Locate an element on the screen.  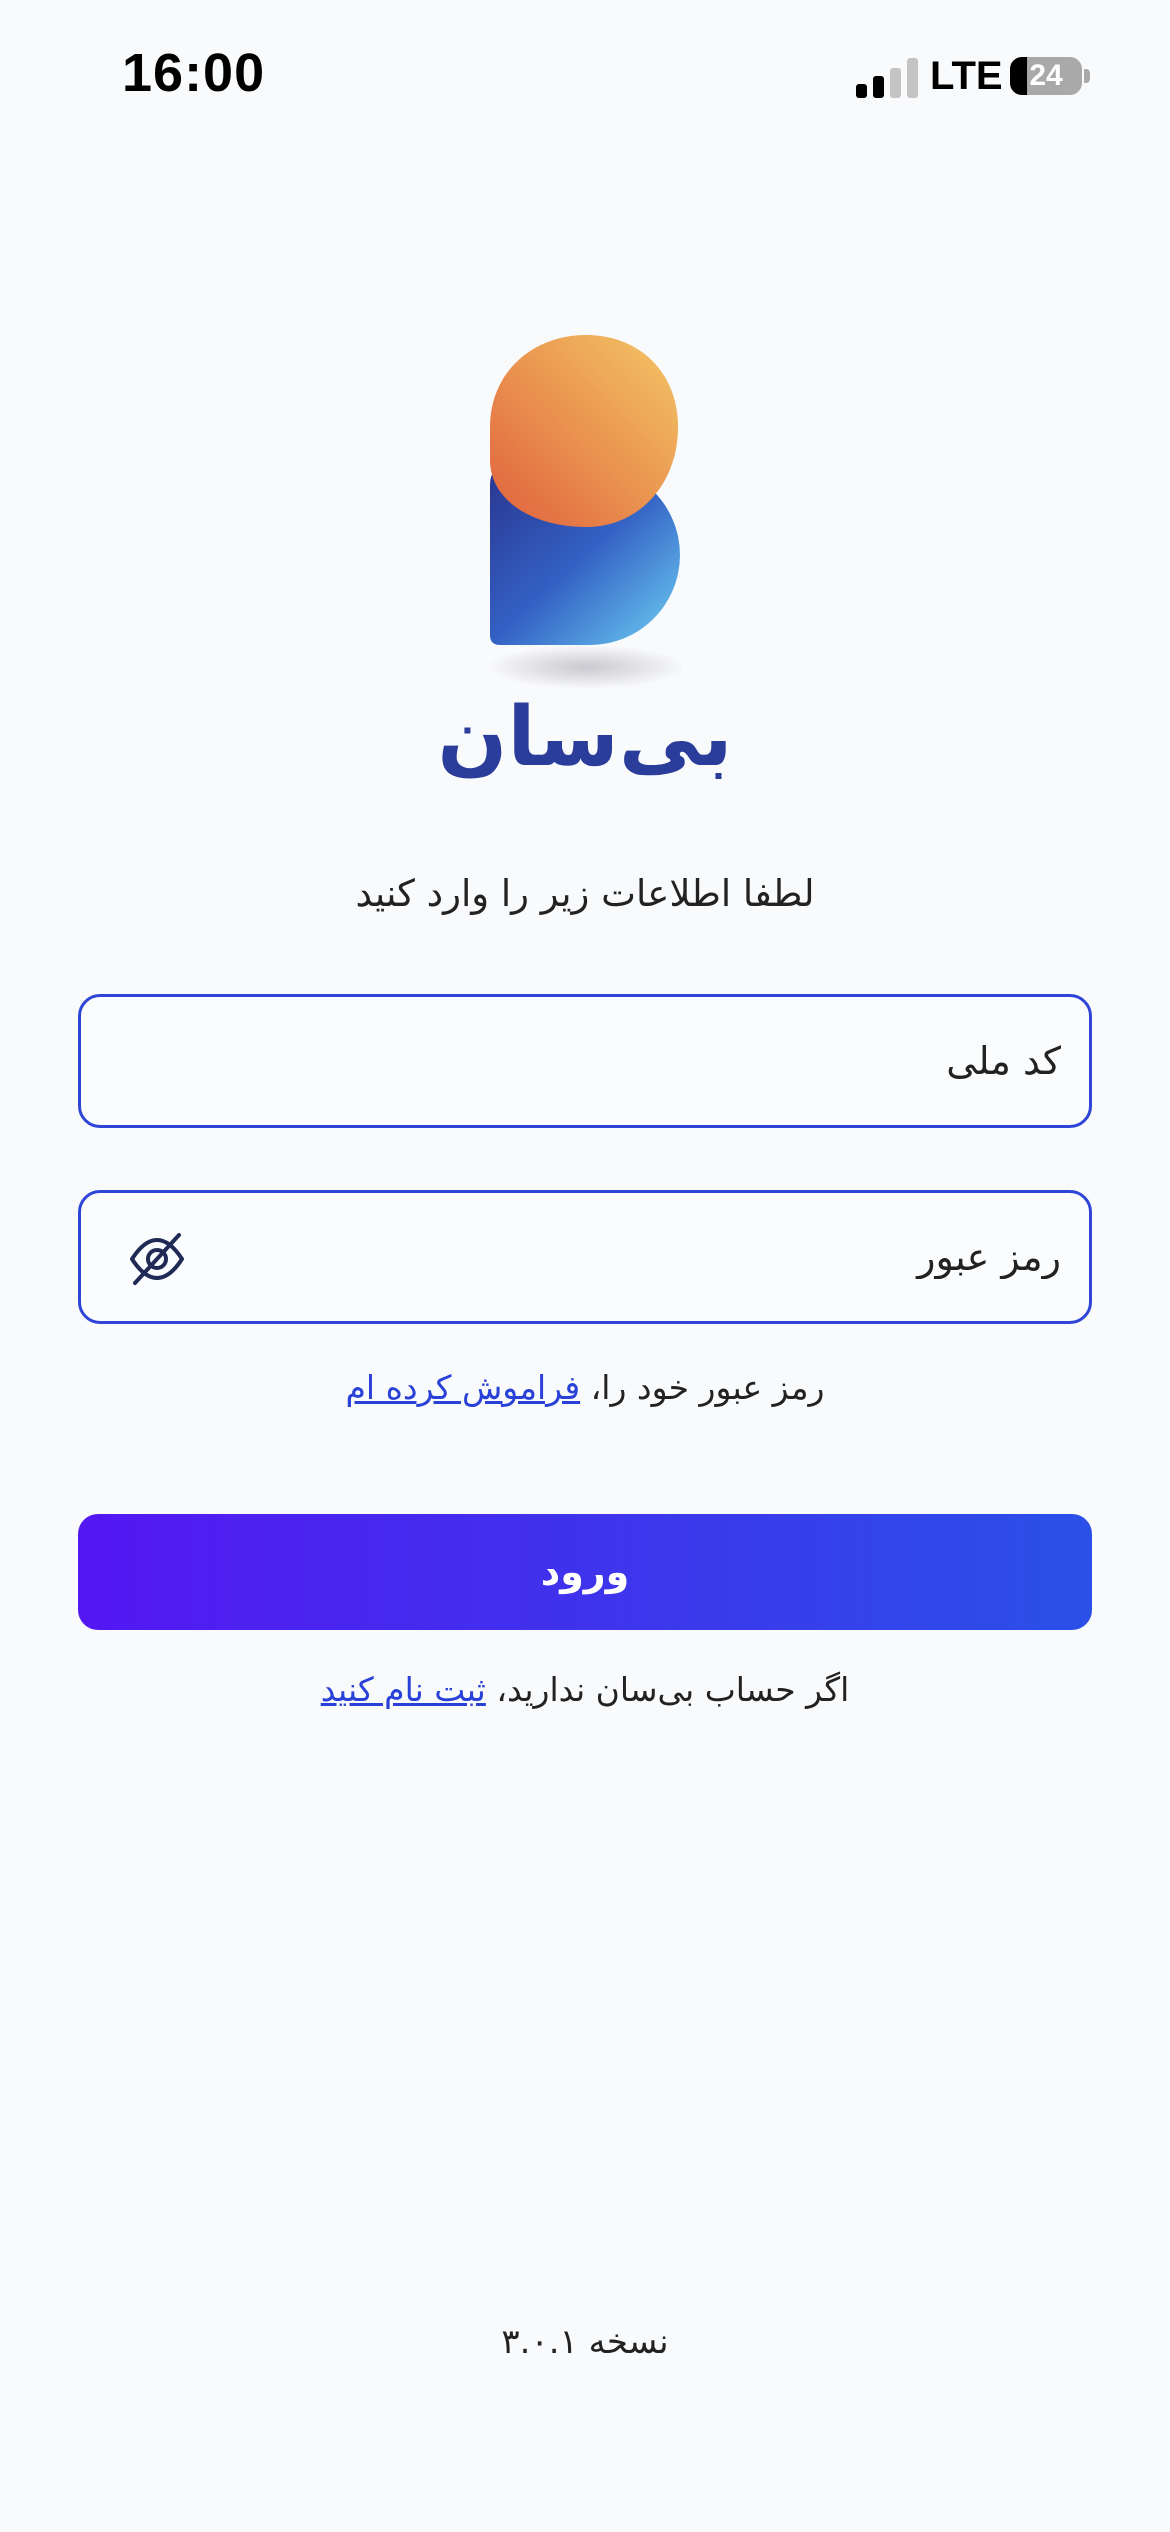
status-bar: 16:00 LTE 24 is located at coordinates (585, 75).